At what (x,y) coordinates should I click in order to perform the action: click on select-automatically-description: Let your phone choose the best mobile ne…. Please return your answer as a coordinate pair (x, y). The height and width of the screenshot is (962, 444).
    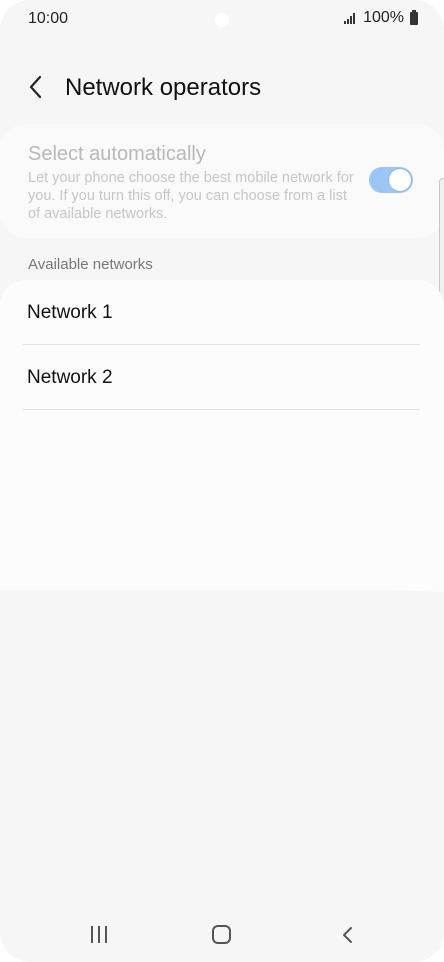
    Looking at the image, I should click on (191, 196).